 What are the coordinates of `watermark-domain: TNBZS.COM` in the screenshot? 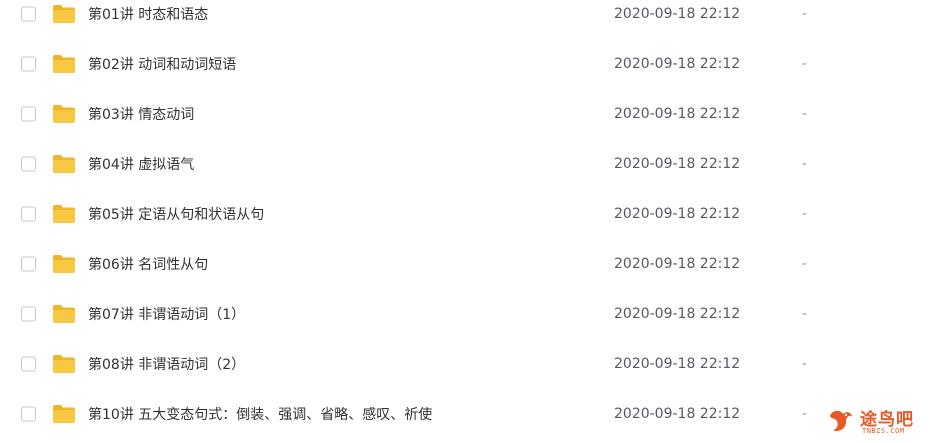 It's located at (883, 431).